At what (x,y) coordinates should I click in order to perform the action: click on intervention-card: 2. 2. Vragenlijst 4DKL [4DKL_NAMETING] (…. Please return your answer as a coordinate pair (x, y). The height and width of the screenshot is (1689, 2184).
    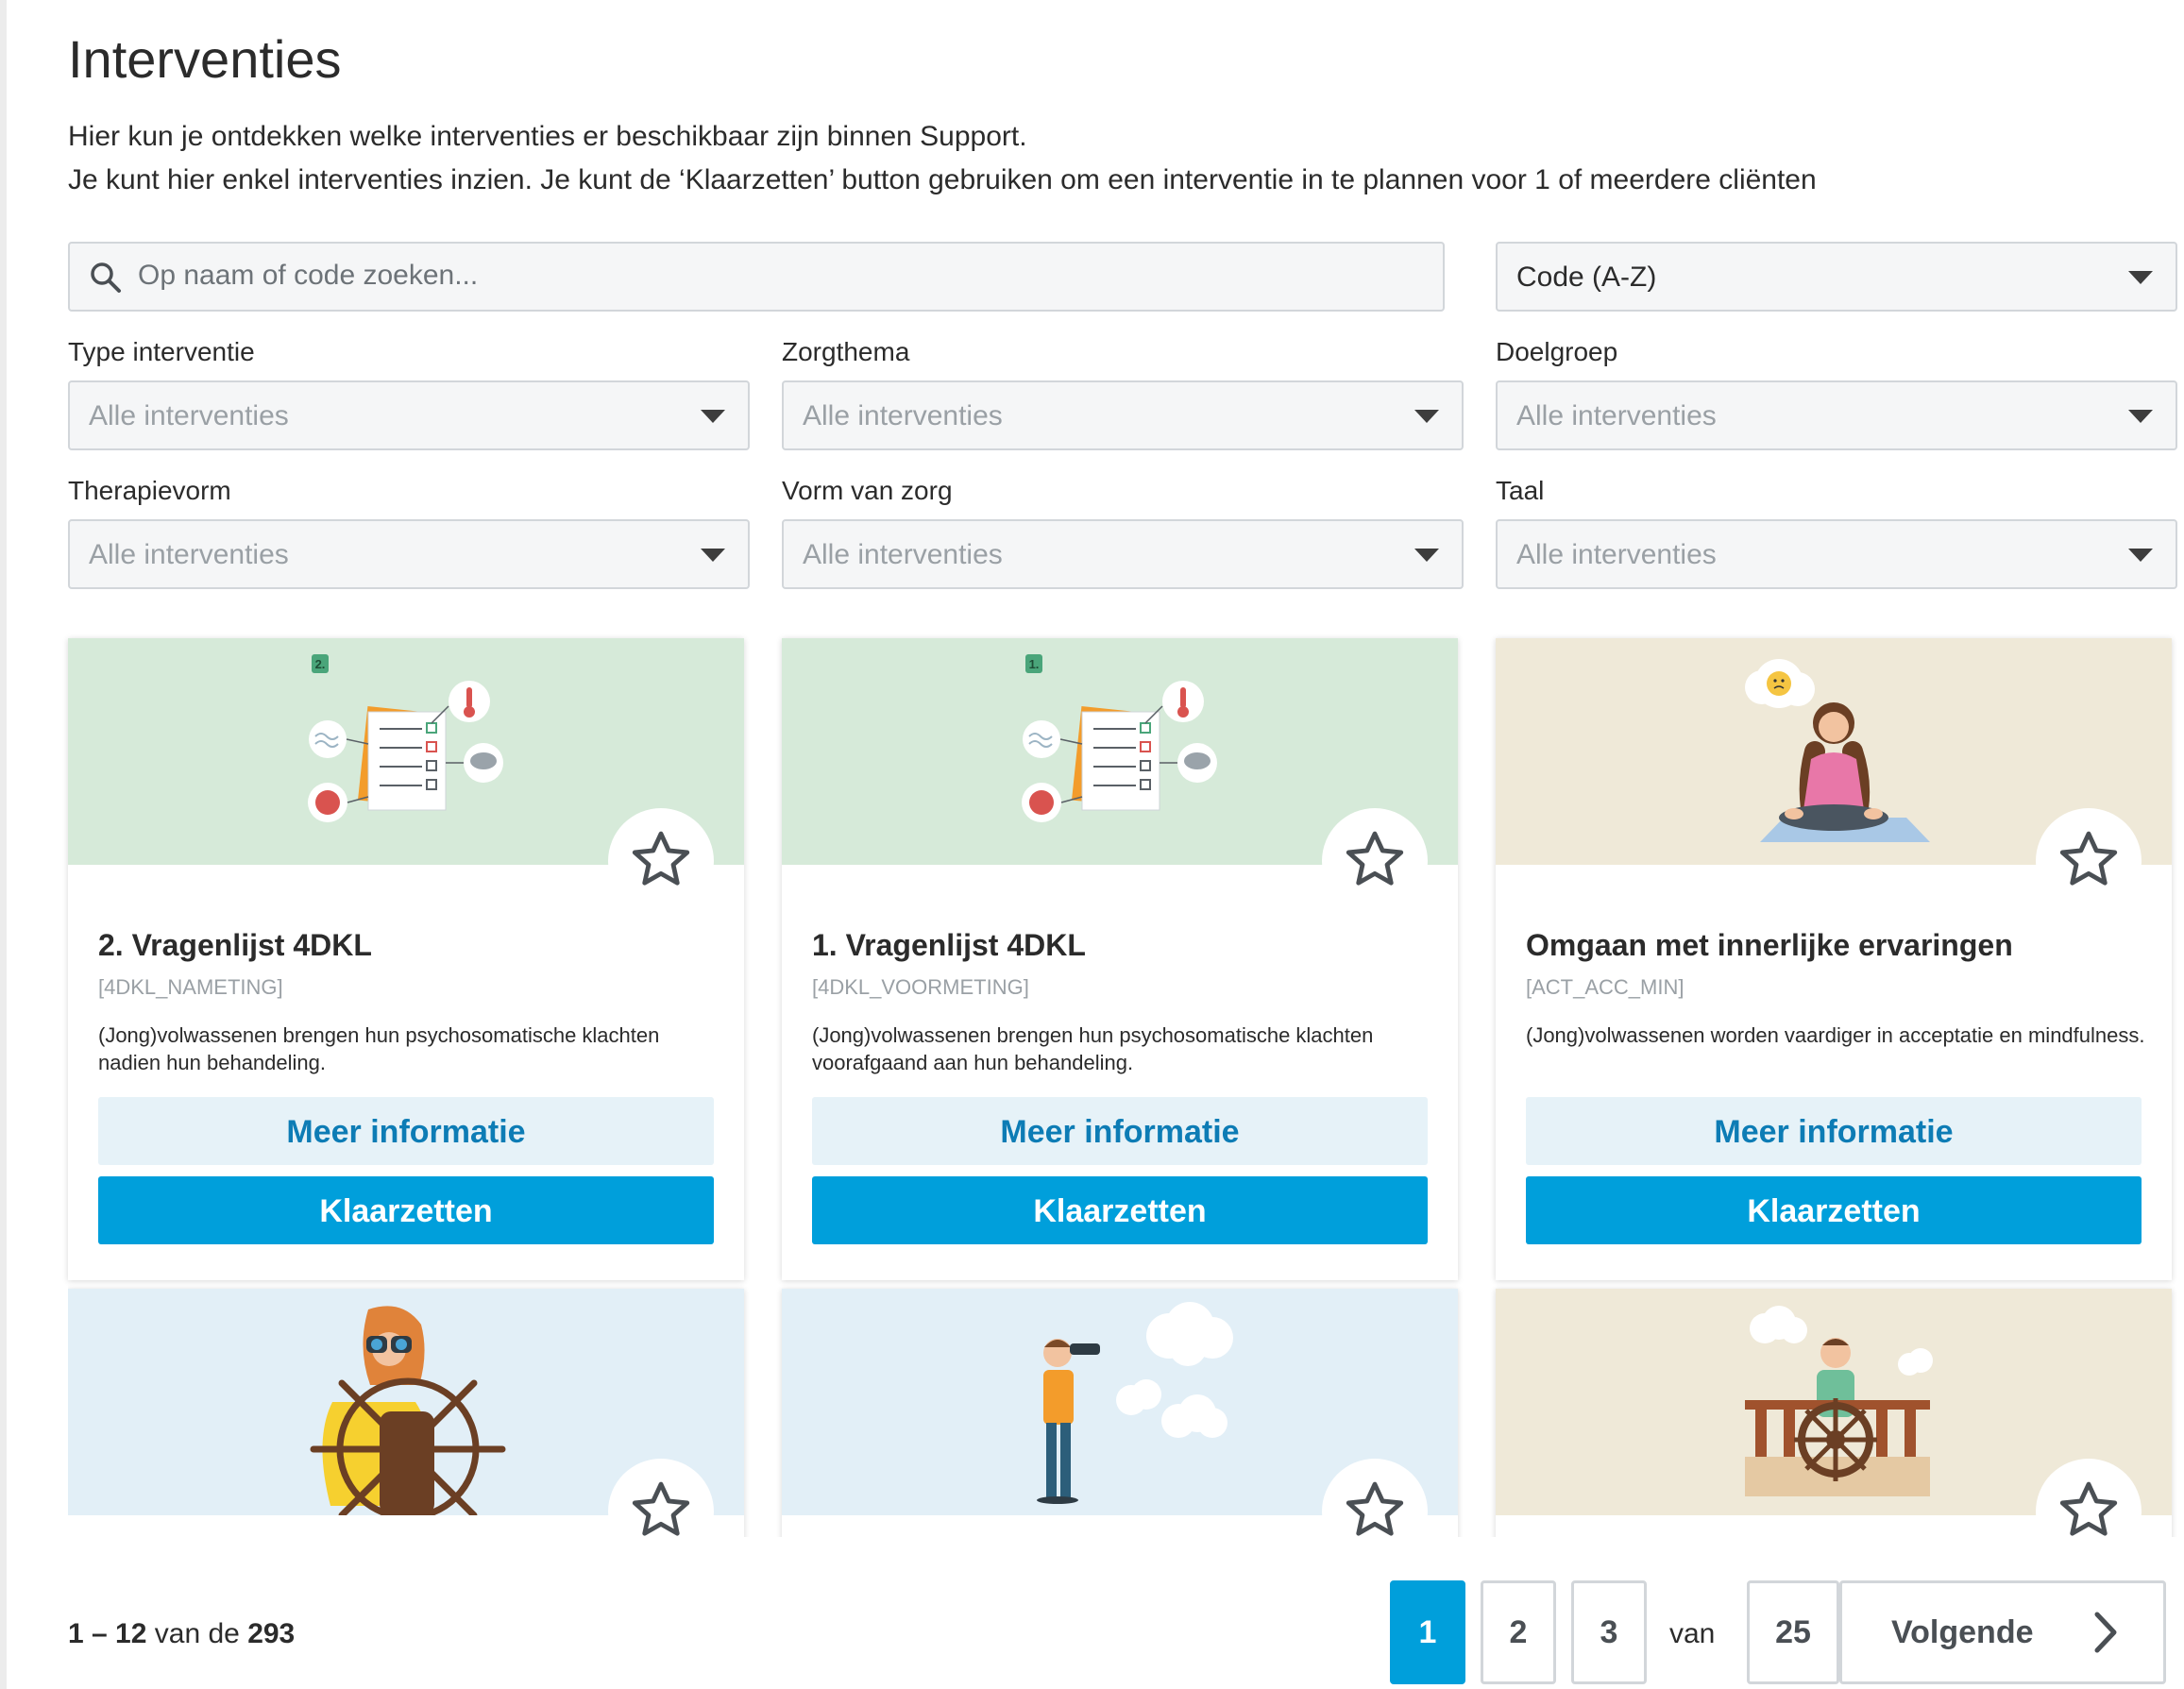
    Looking at the image, I should click on (406, 959).